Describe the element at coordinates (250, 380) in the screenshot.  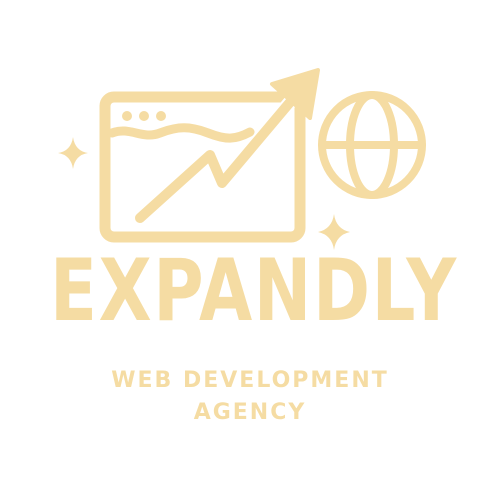
I see `tagline-line-1: WEB DEVELOPMENT` at that location.